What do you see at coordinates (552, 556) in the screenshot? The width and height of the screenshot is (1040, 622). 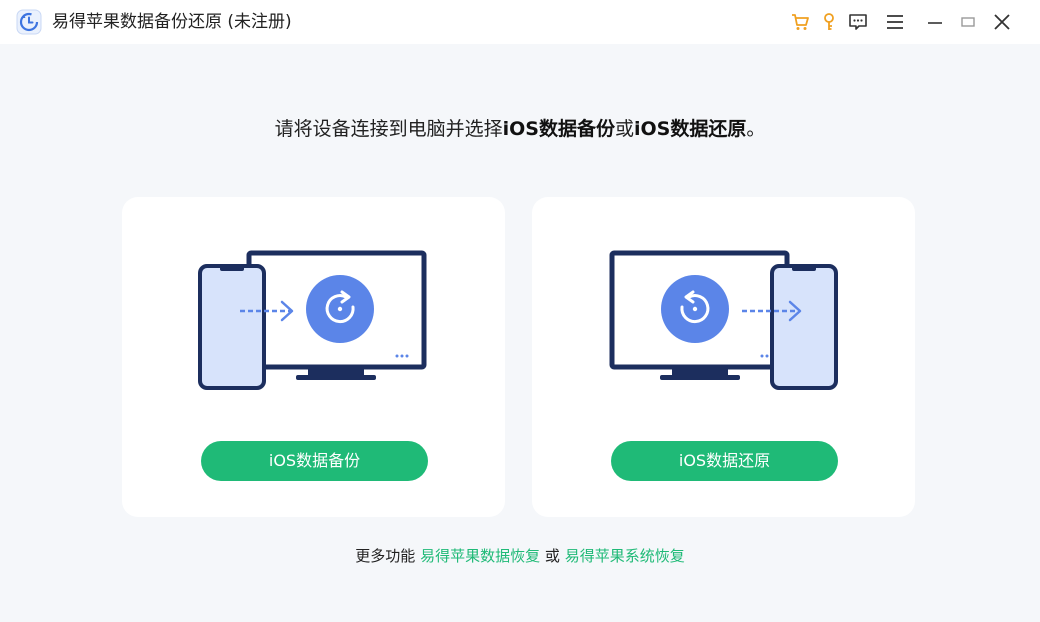 I see `footer-or: 或` at bounding box center [552, 556].